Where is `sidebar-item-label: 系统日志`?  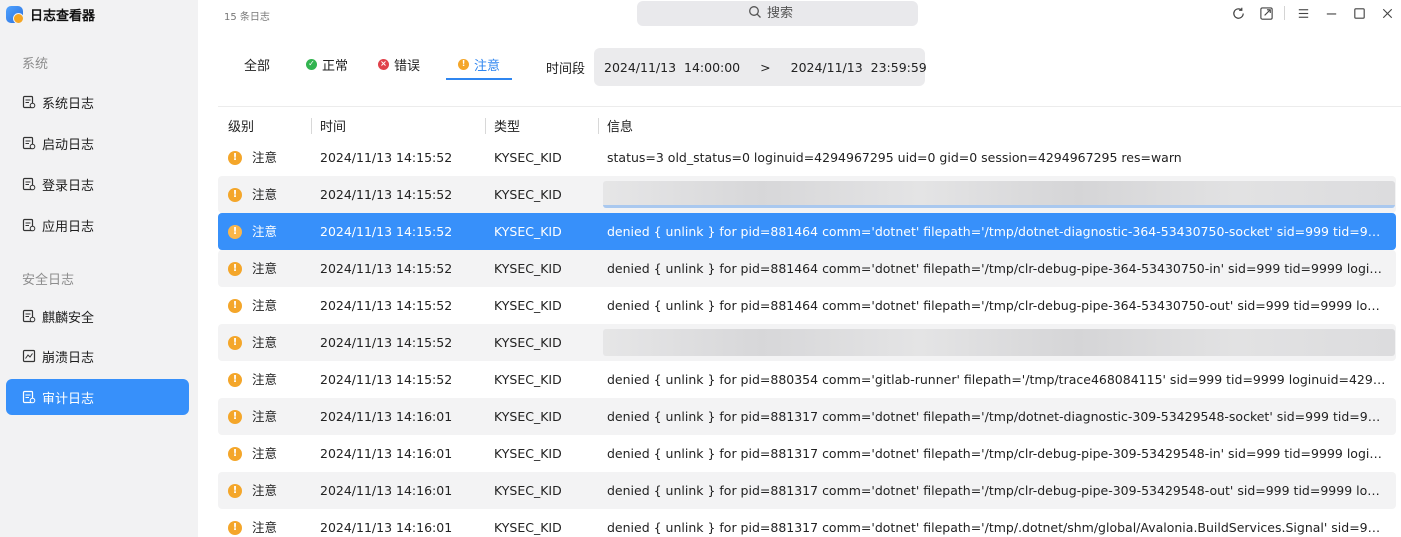
sidebar-item-label: 系统日志 is located at coordinates (68, 104).